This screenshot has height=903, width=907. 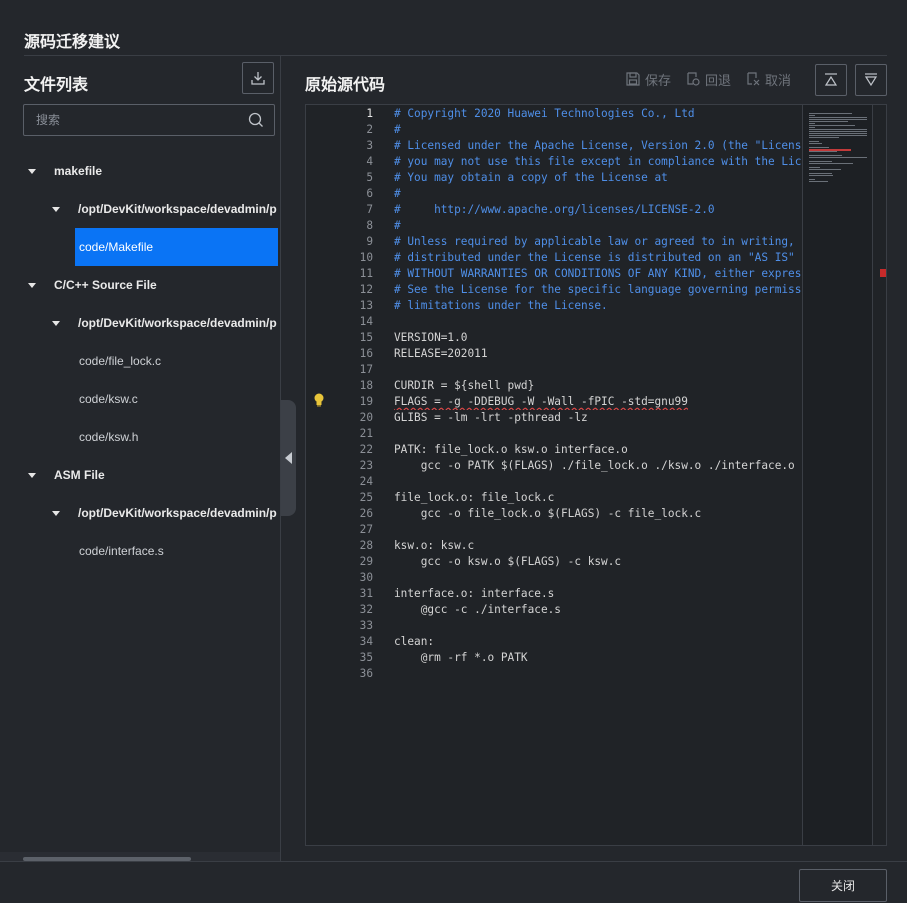 I want to click on lightbulb-icon, so click(x=319, y=400).